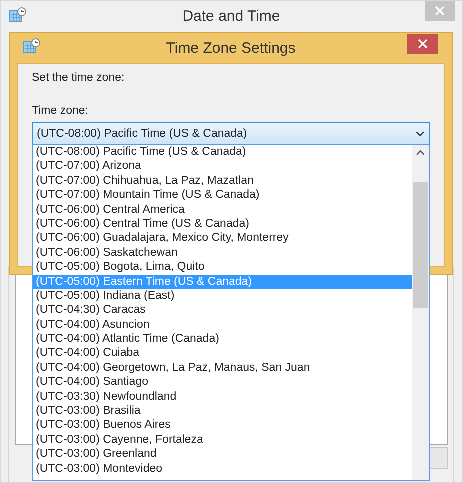 The height and width of the screenshot is (483, 463). I want to click on chevron-down-icon, so click(420, 133).